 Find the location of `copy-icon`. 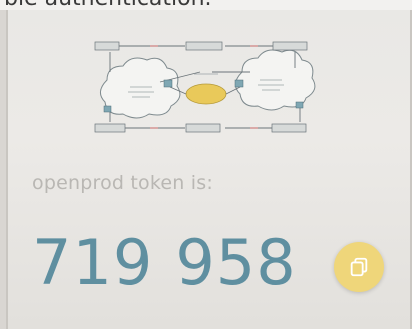

copy-icon is located at coordinates (359, 267).